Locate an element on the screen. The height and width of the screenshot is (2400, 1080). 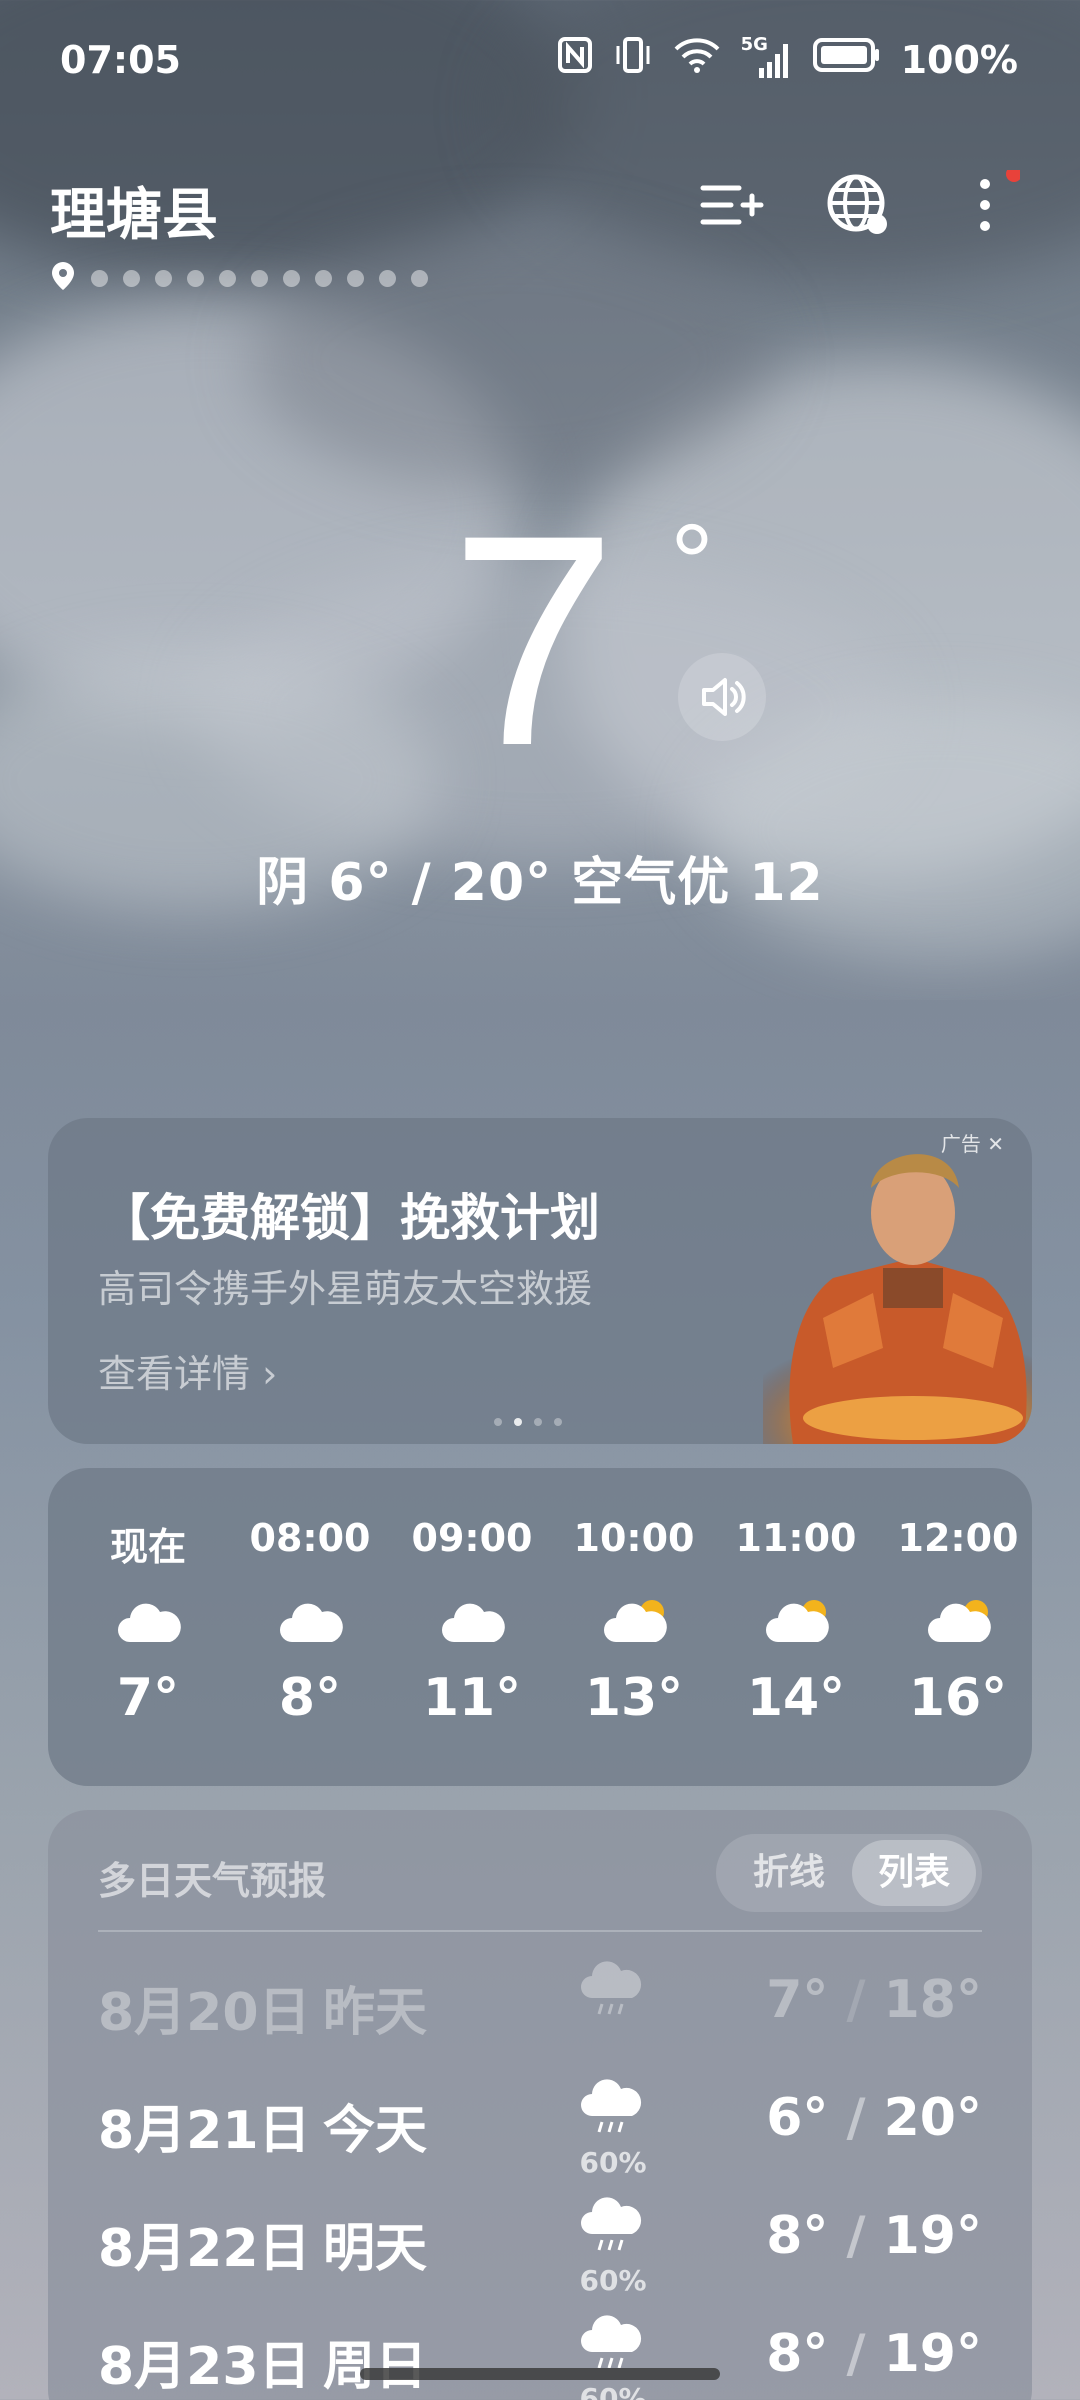
signal-icon: 5G is located at coordinates (767, 57).